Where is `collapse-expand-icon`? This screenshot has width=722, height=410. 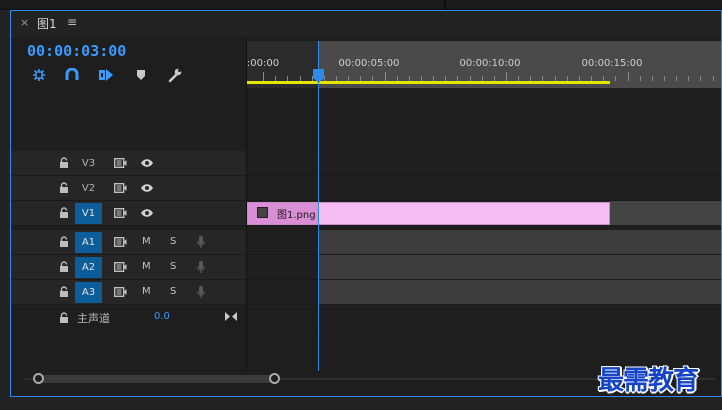
collapse-expand-icon is located at coordinates (231, 316).